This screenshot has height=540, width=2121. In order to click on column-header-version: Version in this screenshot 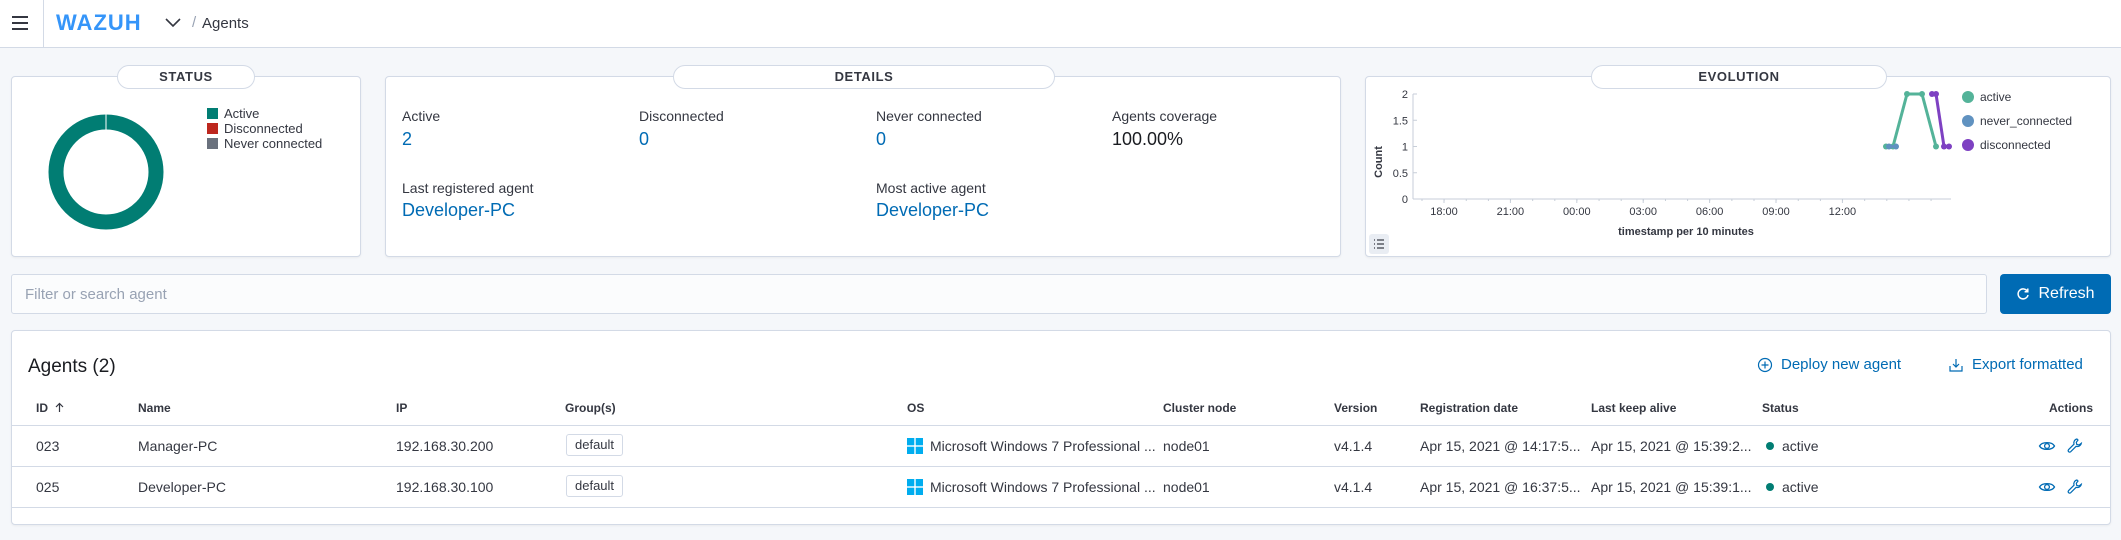, I will do `click(1355, 408)`.